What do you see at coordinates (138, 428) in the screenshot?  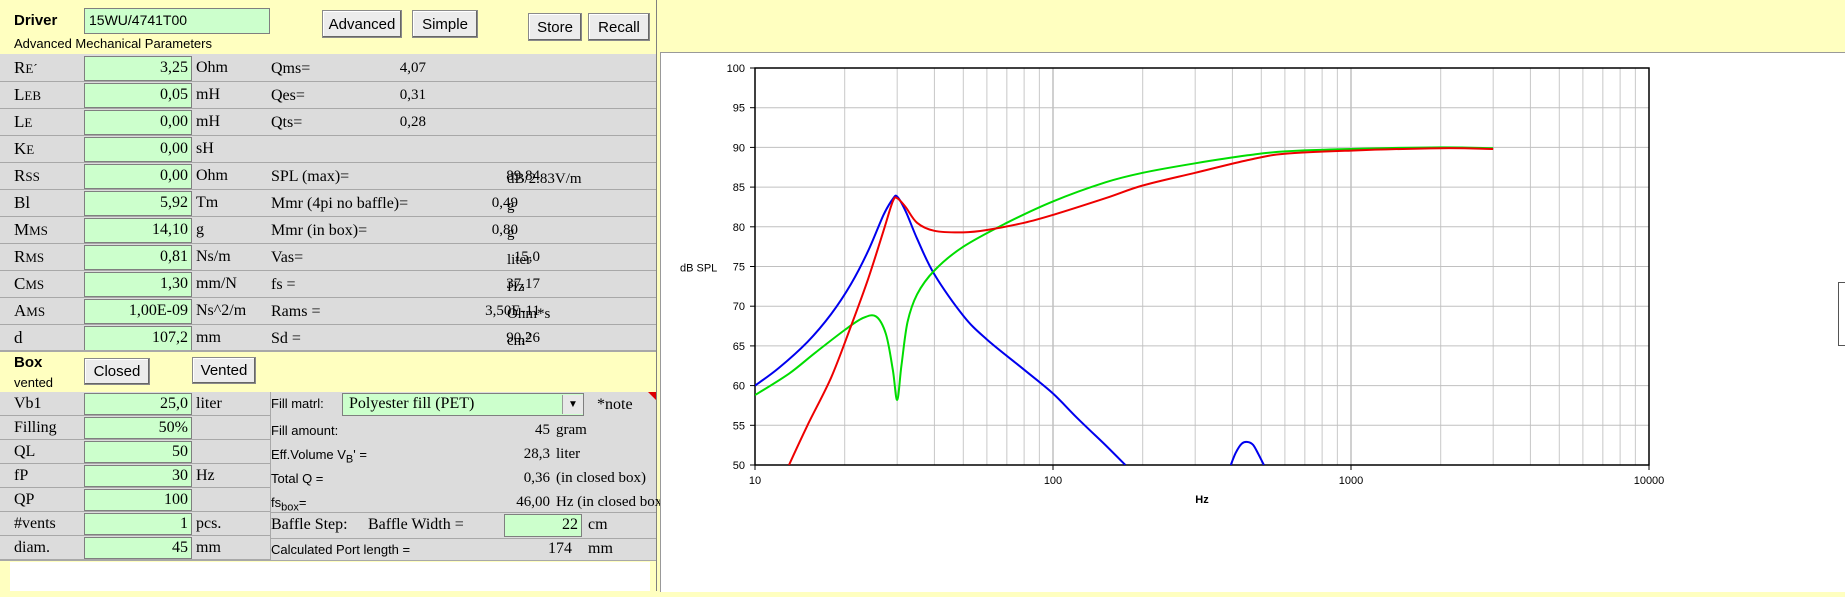 I see `box-param-value-field: 50%` at bounding box center [138, 428].